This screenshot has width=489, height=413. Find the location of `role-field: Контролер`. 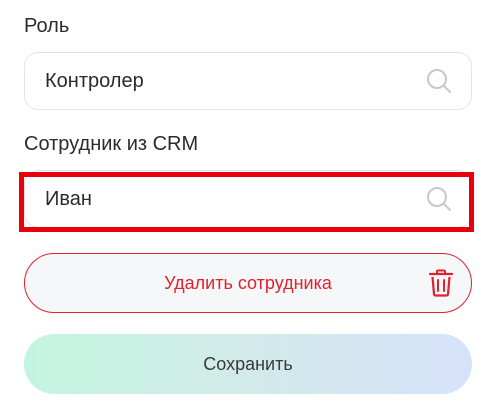

role-field: Контролер is located at coordinates (248, 81).